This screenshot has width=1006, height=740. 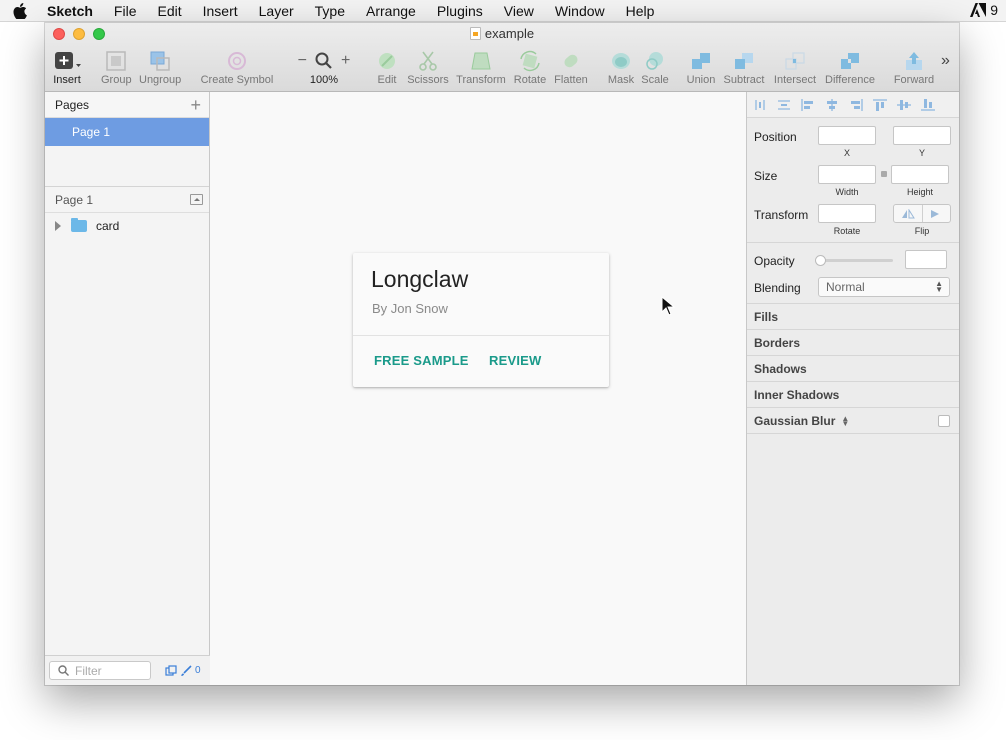 What do you see at coordinates (880, 104) in the screenshot?
I see `align-top-icon` at bounding box center [880, 104].